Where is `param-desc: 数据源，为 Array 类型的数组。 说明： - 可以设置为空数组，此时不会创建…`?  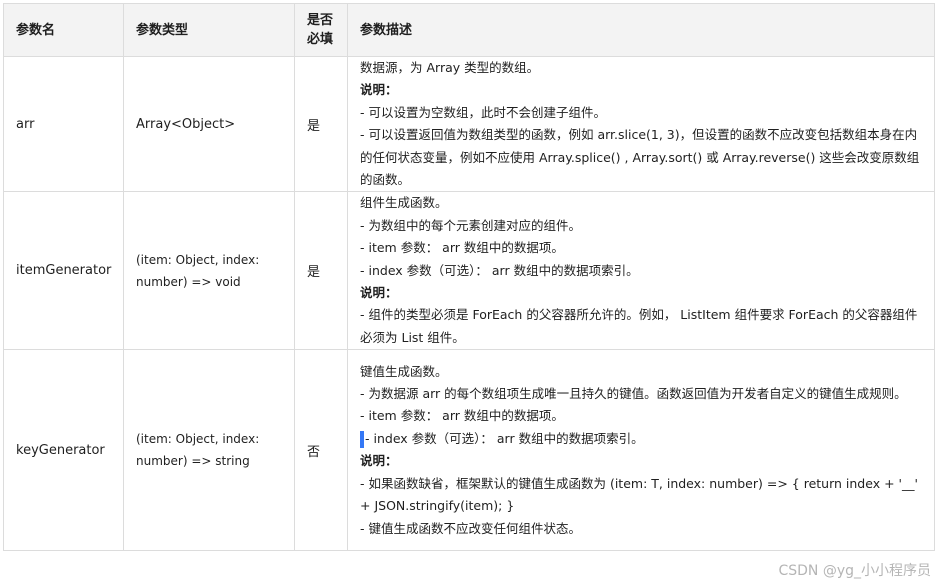
param-desc: 数据源，为 Array 类型的数组。 说明： - 可以设置为空数组，此时不会创建… is located at coordinates (641, 124).